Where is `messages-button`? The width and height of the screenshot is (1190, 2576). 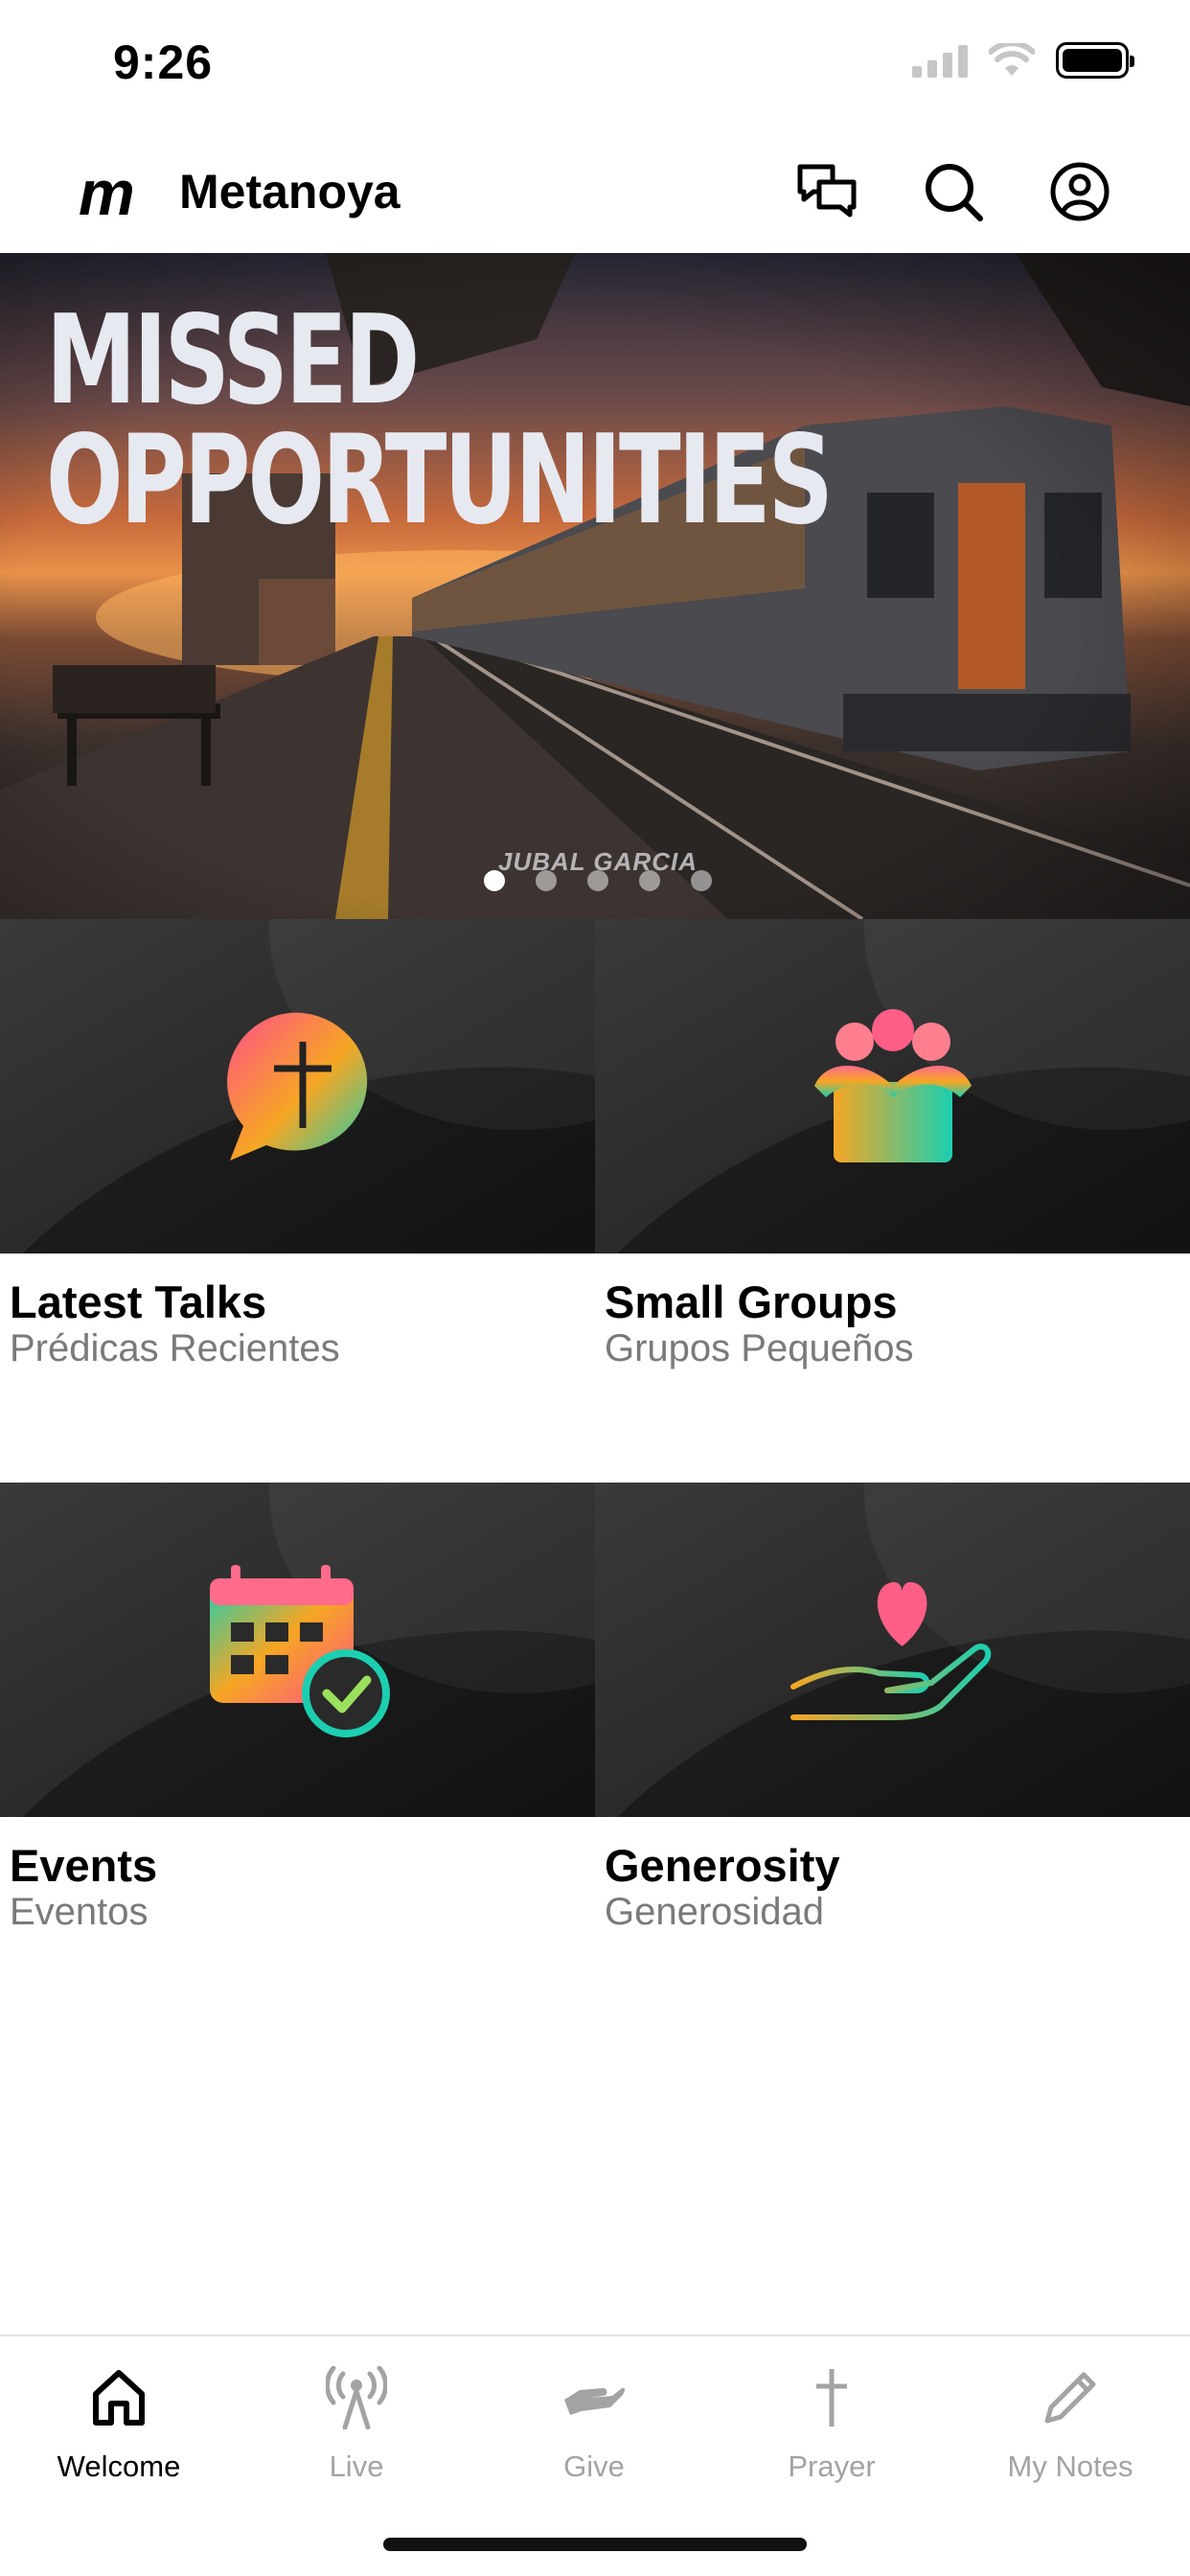
messages-button is located at coordinates (826, 191).